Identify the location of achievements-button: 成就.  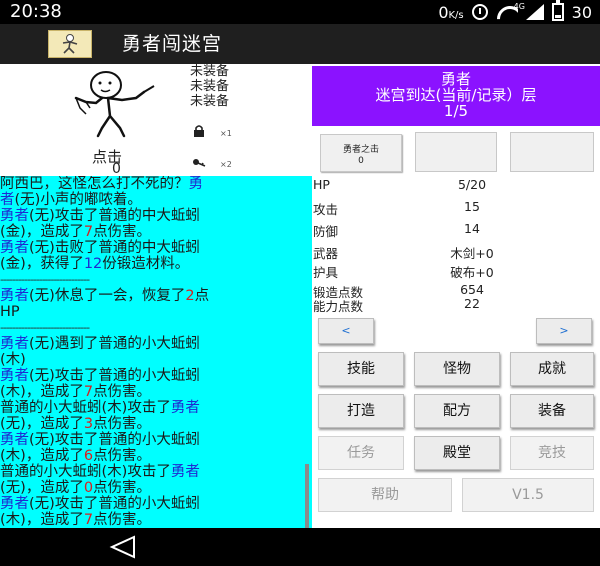
(552, 369).